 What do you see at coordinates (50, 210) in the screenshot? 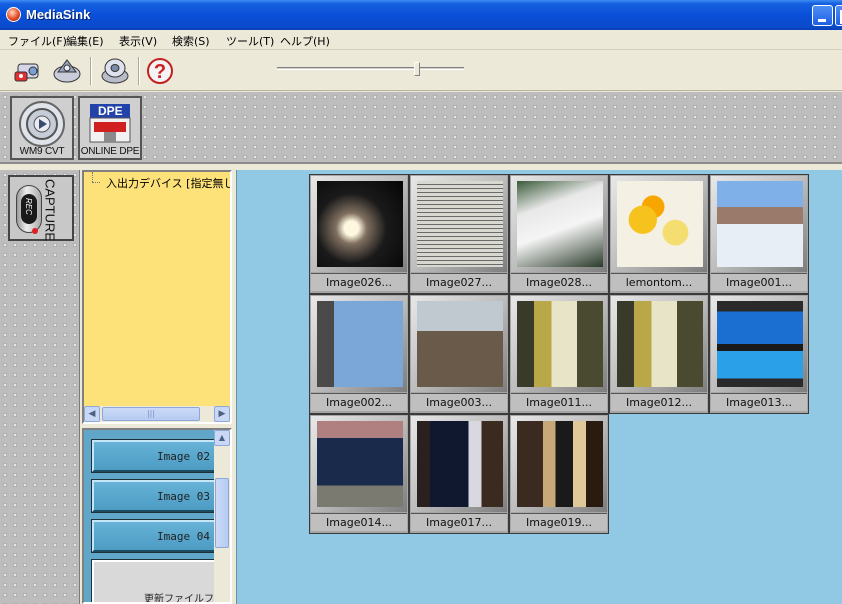
I see `capture-label: CAPTURE` at bounding box center [50, 210].